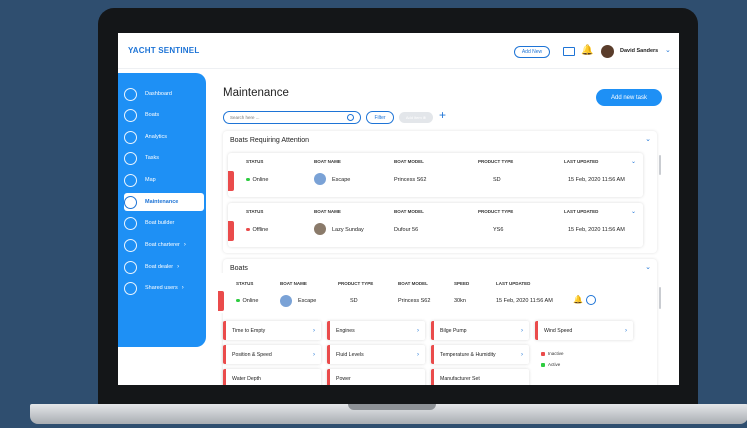 The width and height of the screenshot is (747, 428). I want to click on sidebar-item-map: Map, so click(164, 180).